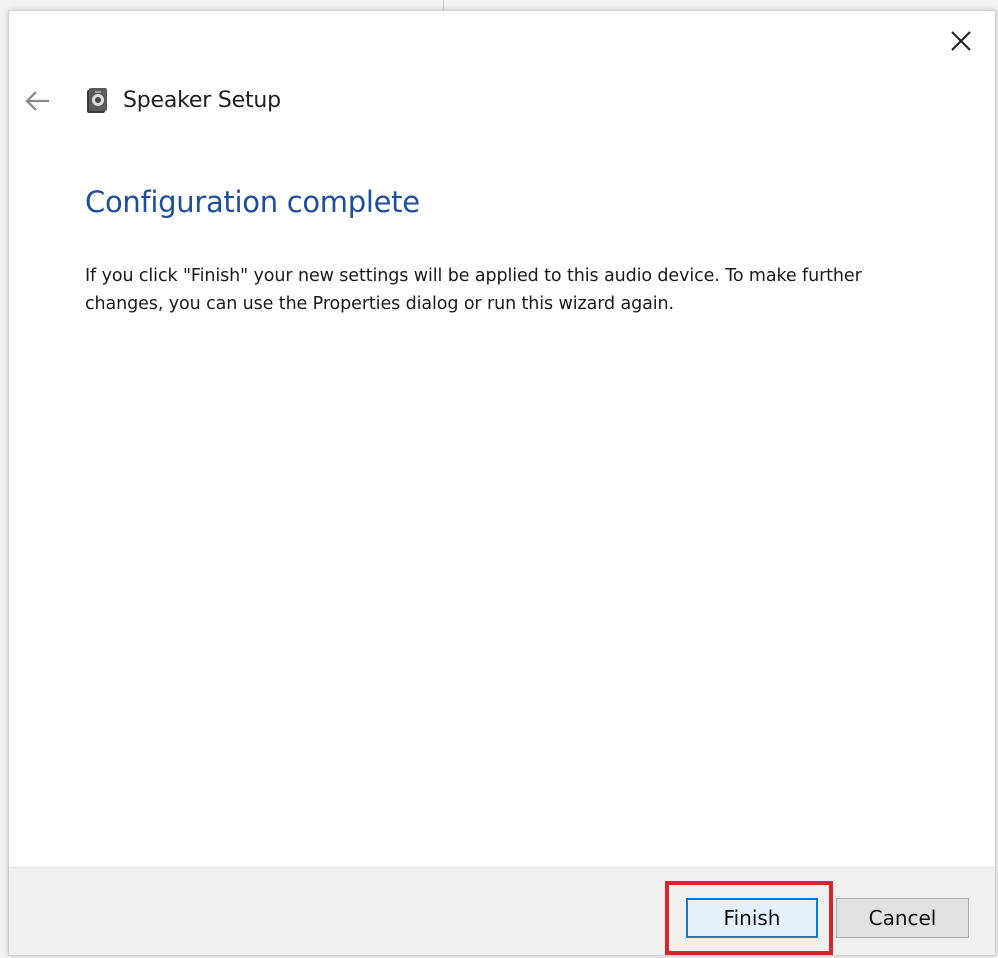  What do you see at coordinates (502, 911) in the screenshot?
I see `dialog-footer: Finish Cancel` at bounding box center [502, 911].